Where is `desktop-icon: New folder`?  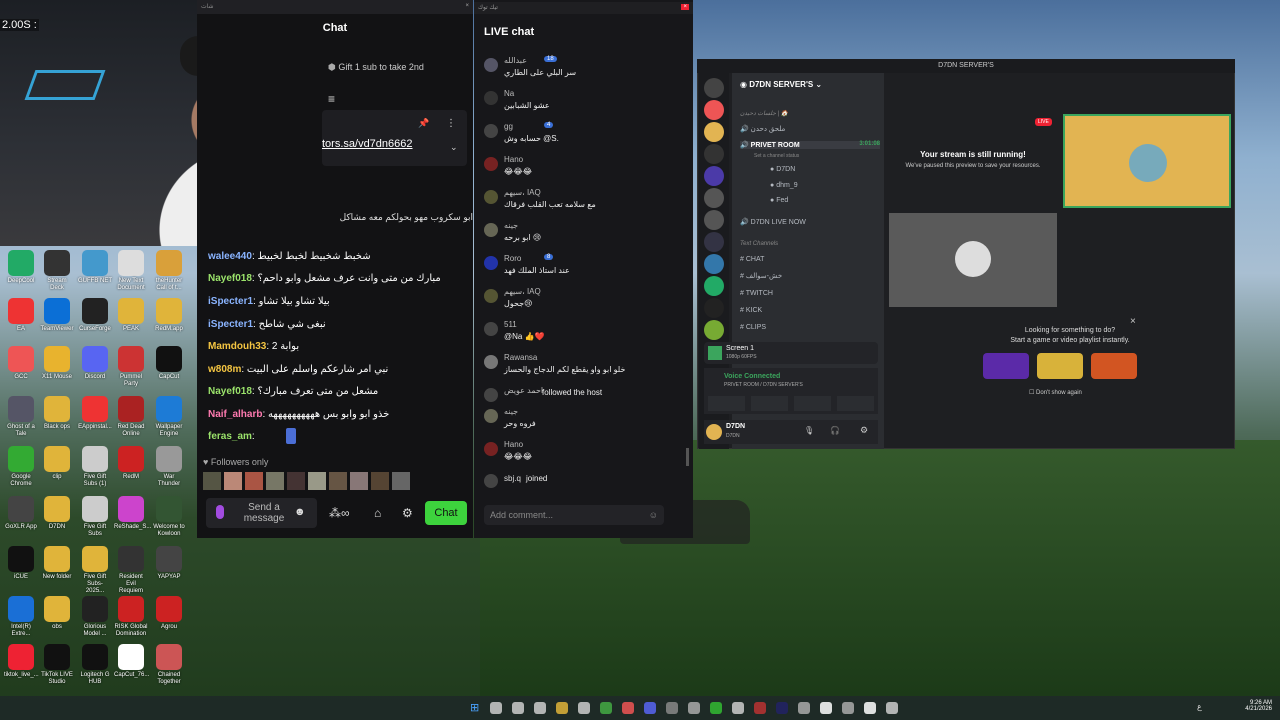 desktop-icon: New folder is located at coordinates (57, 563).